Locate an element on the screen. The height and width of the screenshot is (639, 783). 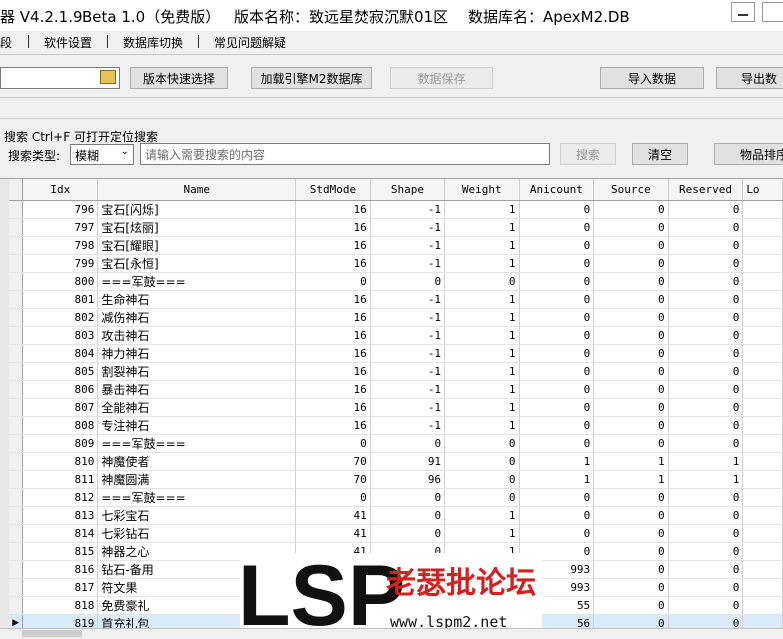
cell-source: 1 is located at coordinates (631, 479).